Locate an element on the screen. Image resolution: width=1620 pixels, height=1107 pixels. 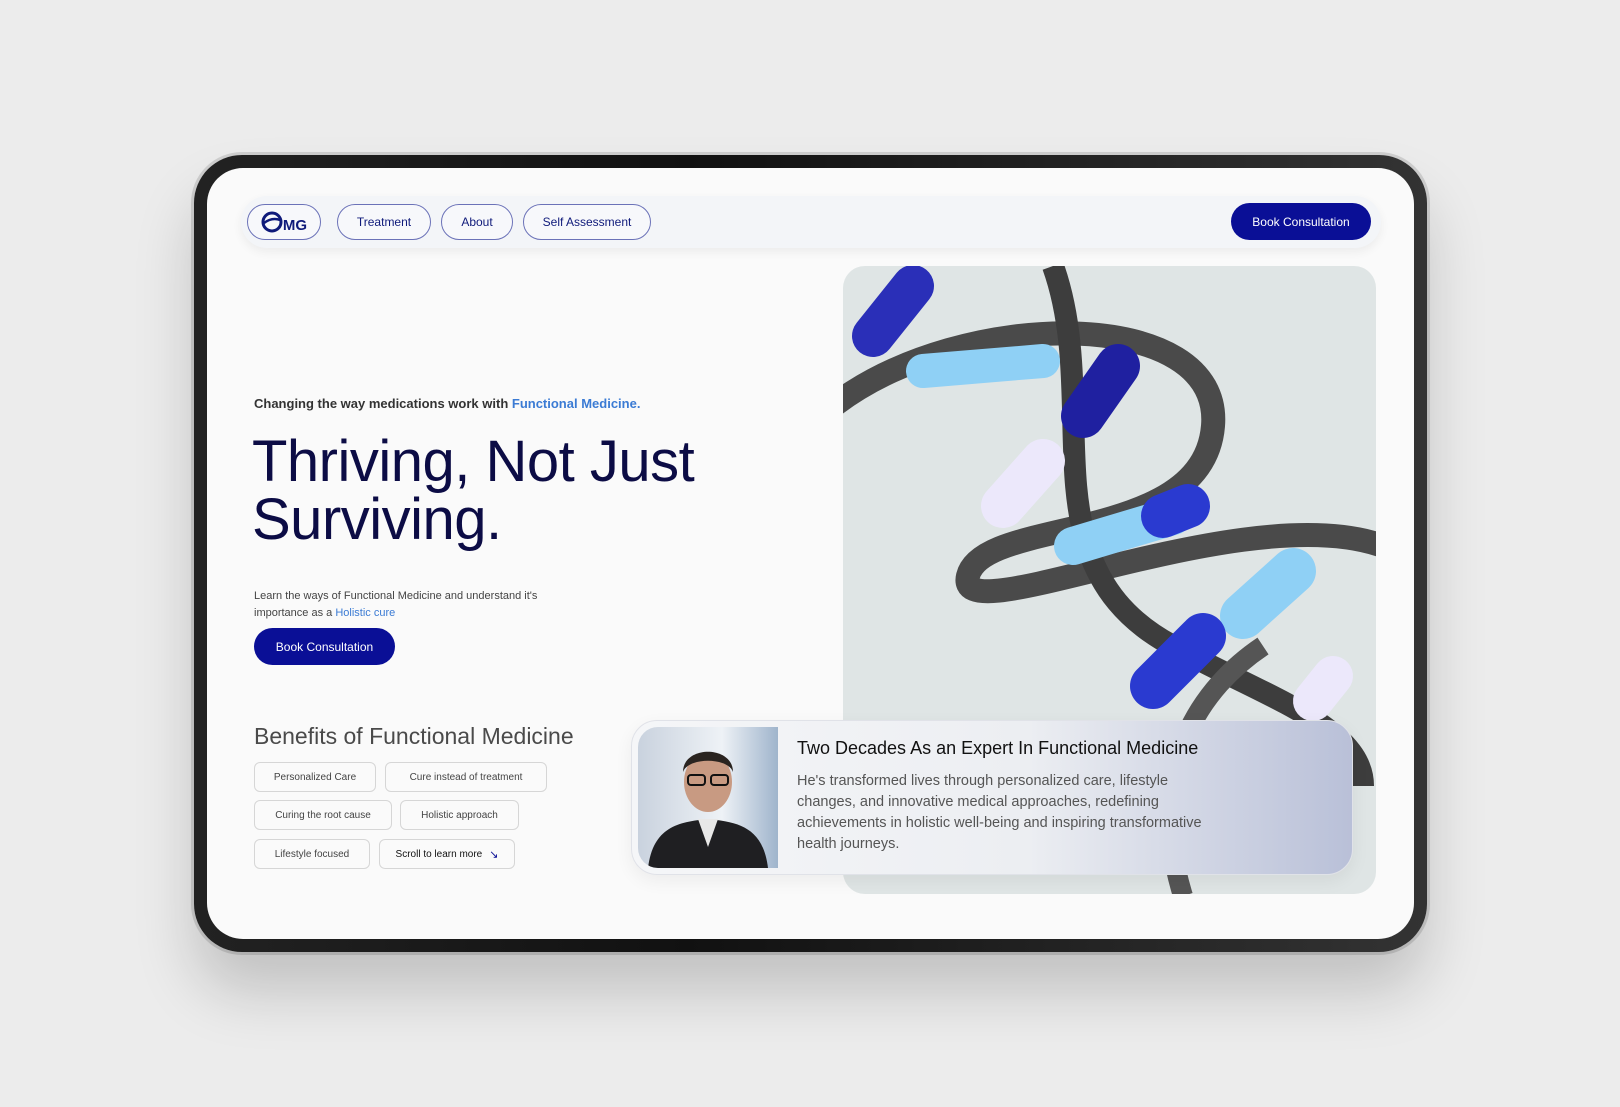
arrow-down-right-icon: ↘ is located at coordinates (494, 854).